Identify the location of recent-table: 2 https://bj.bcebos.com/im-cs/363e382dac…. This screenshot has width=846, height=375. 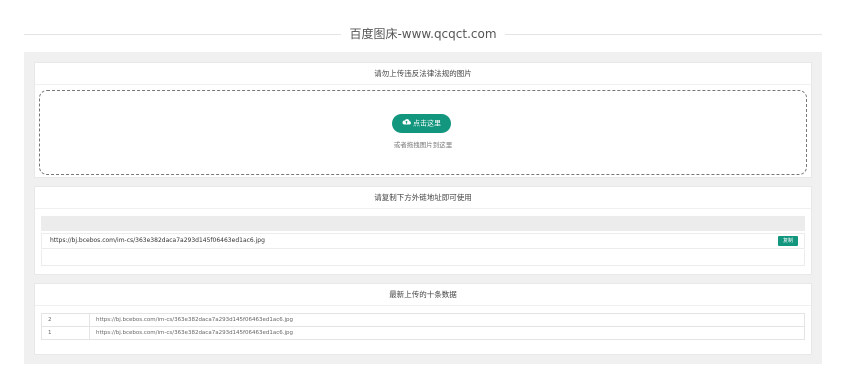
(423, 326).